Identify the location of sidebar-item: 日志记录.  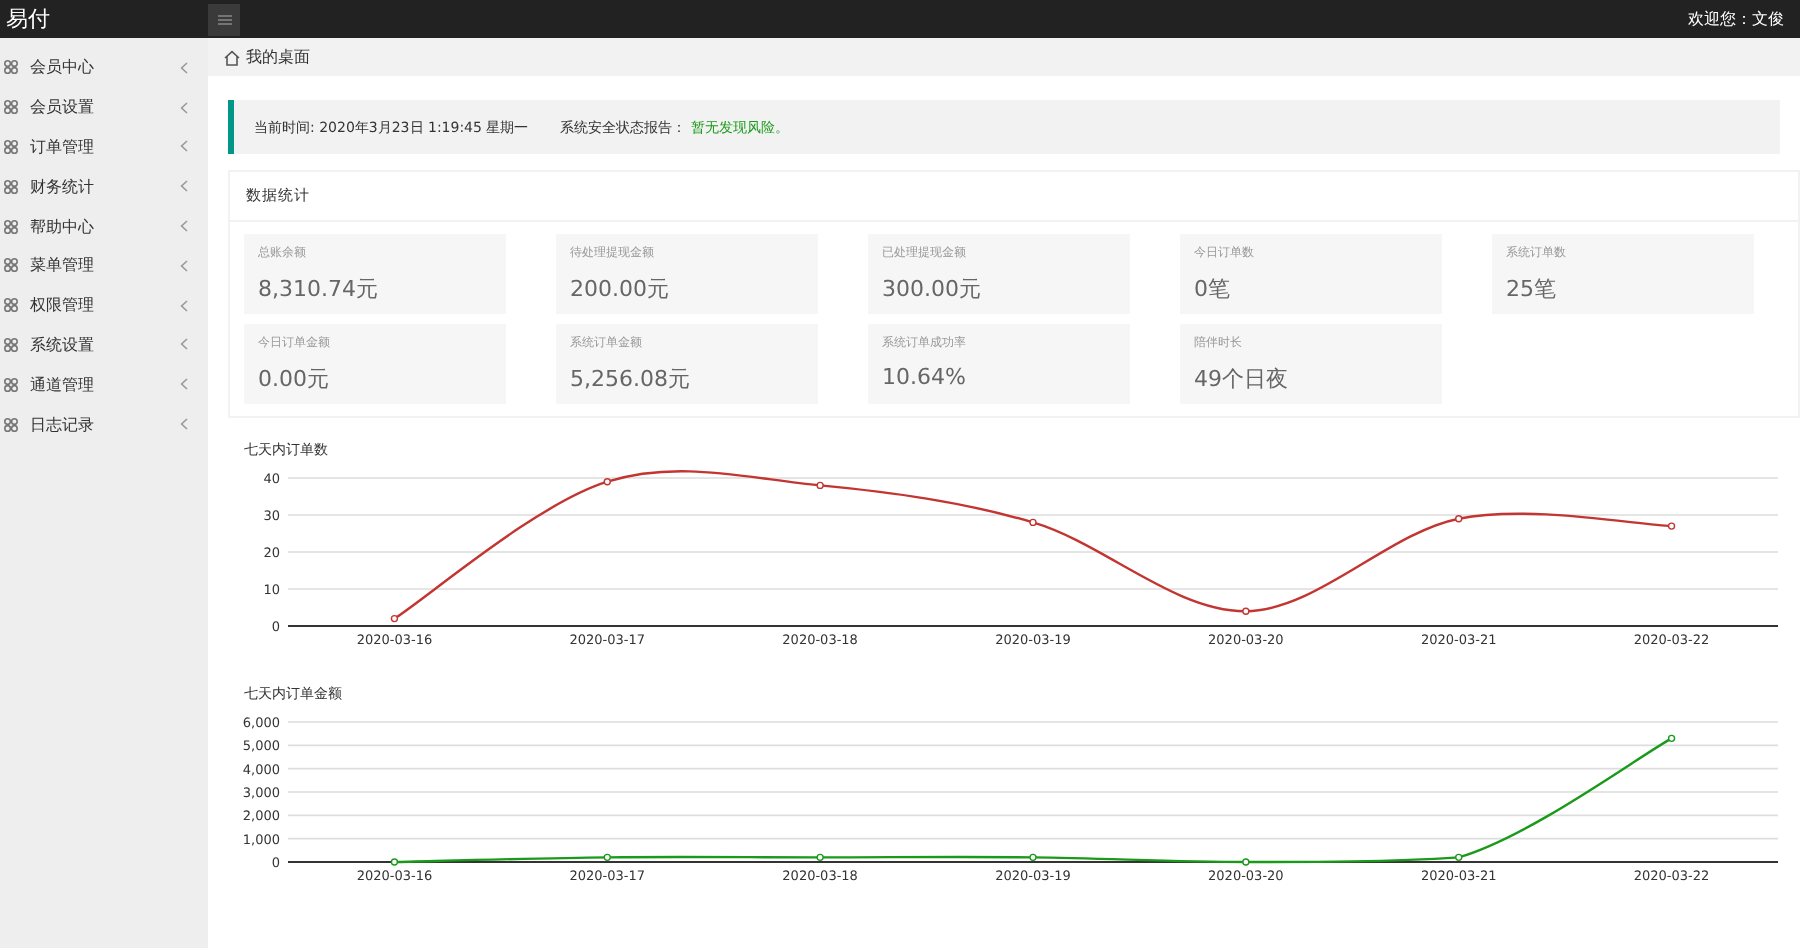
(104, 424).